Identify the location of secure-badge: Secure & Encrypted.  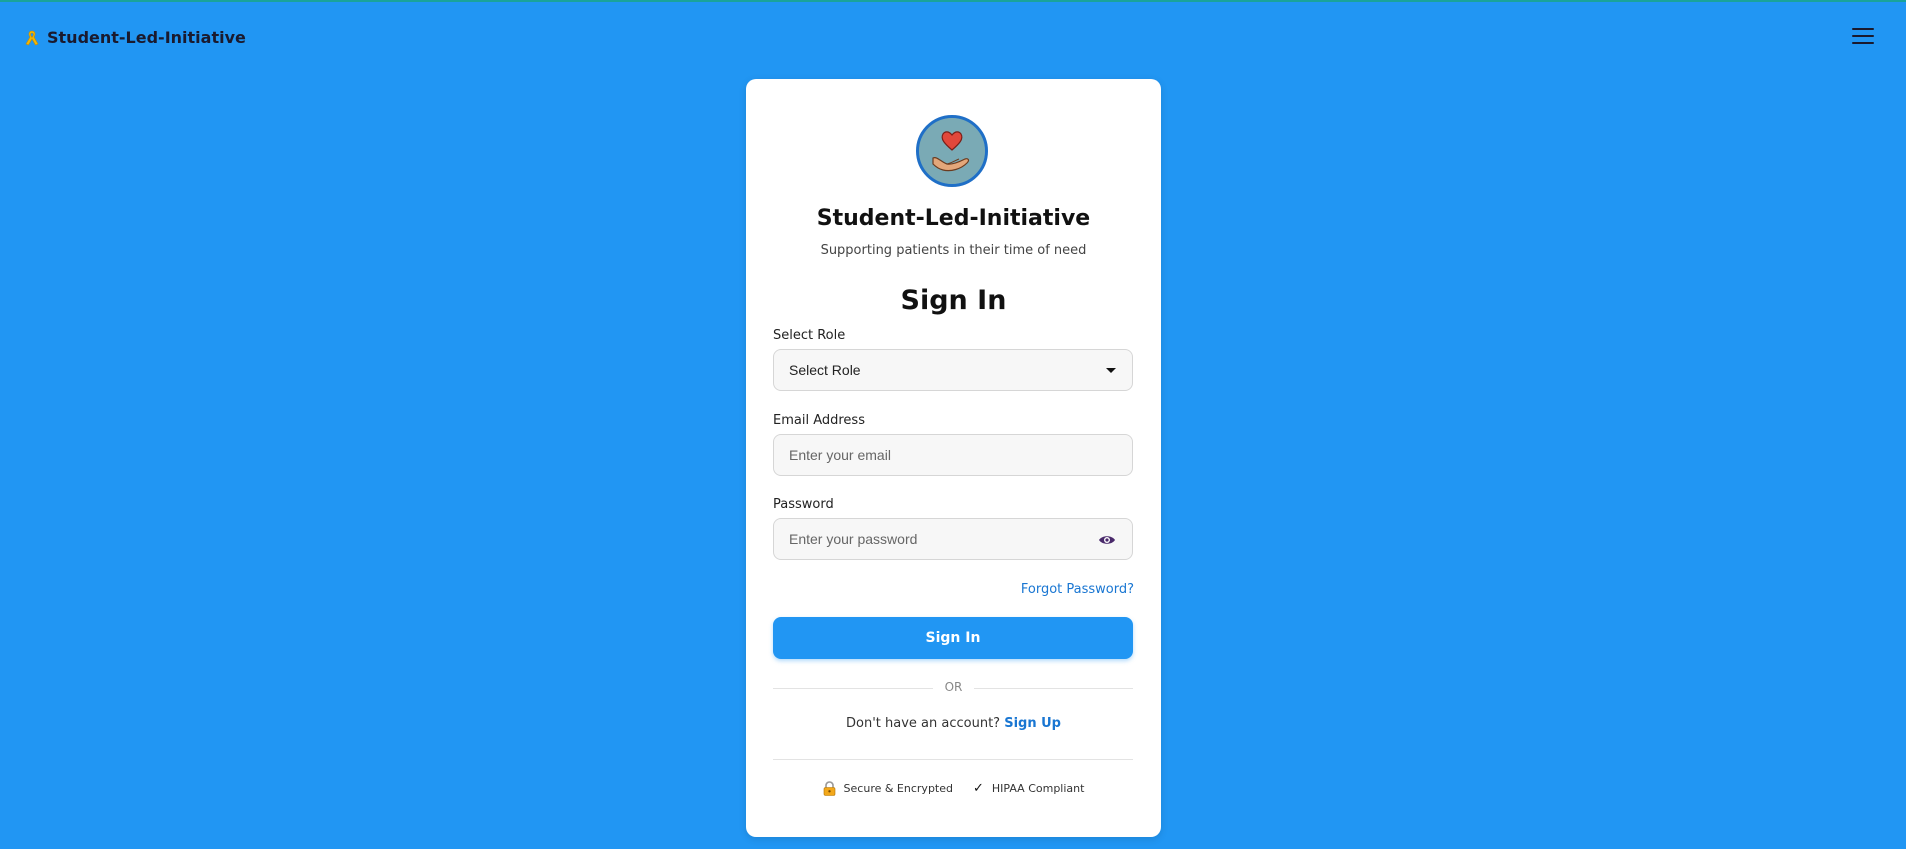
(888, 788).